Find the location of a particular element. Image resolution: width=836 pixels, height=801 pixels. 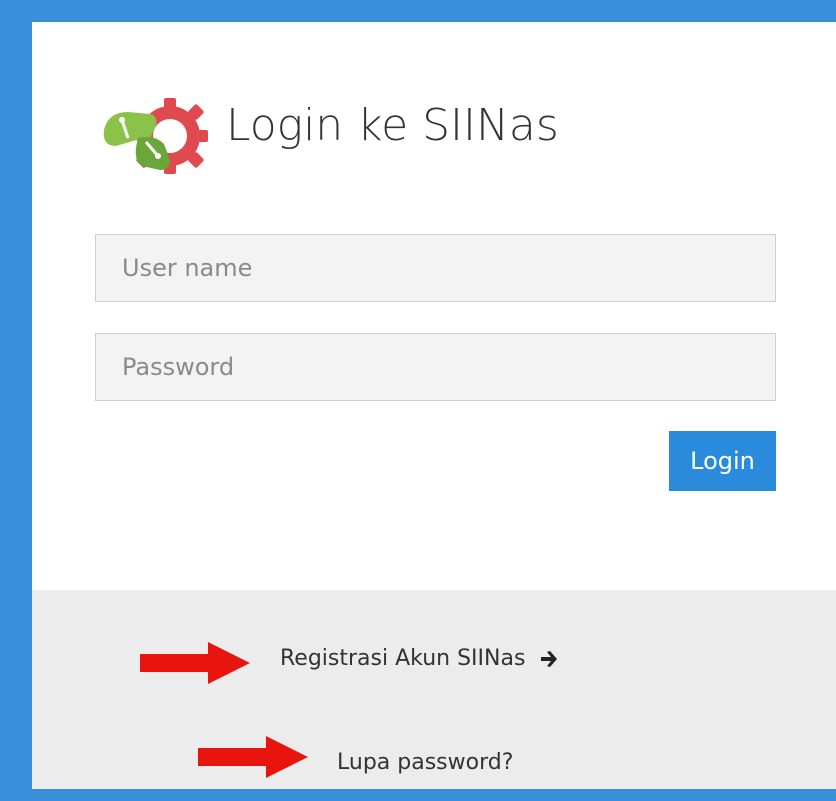

login-button: Login is located at coordinates (722, 461).